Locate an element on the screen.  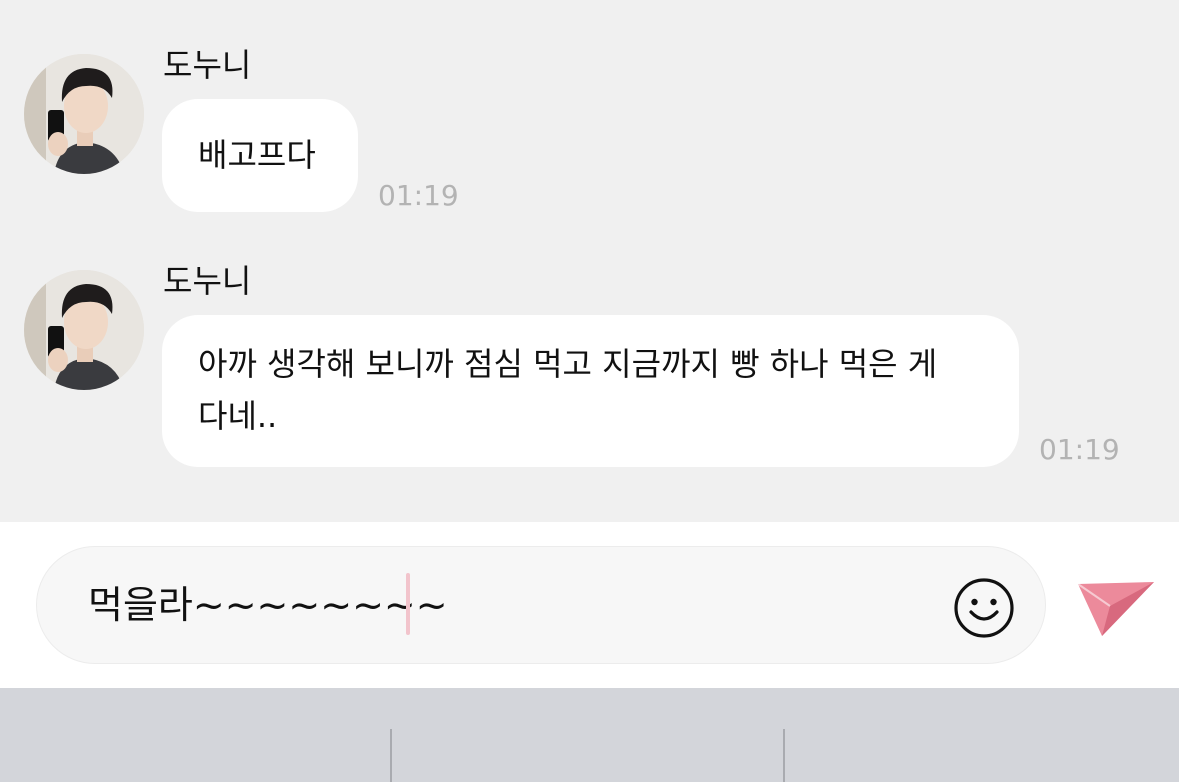
text-caret is located at coordinates (408, 604).